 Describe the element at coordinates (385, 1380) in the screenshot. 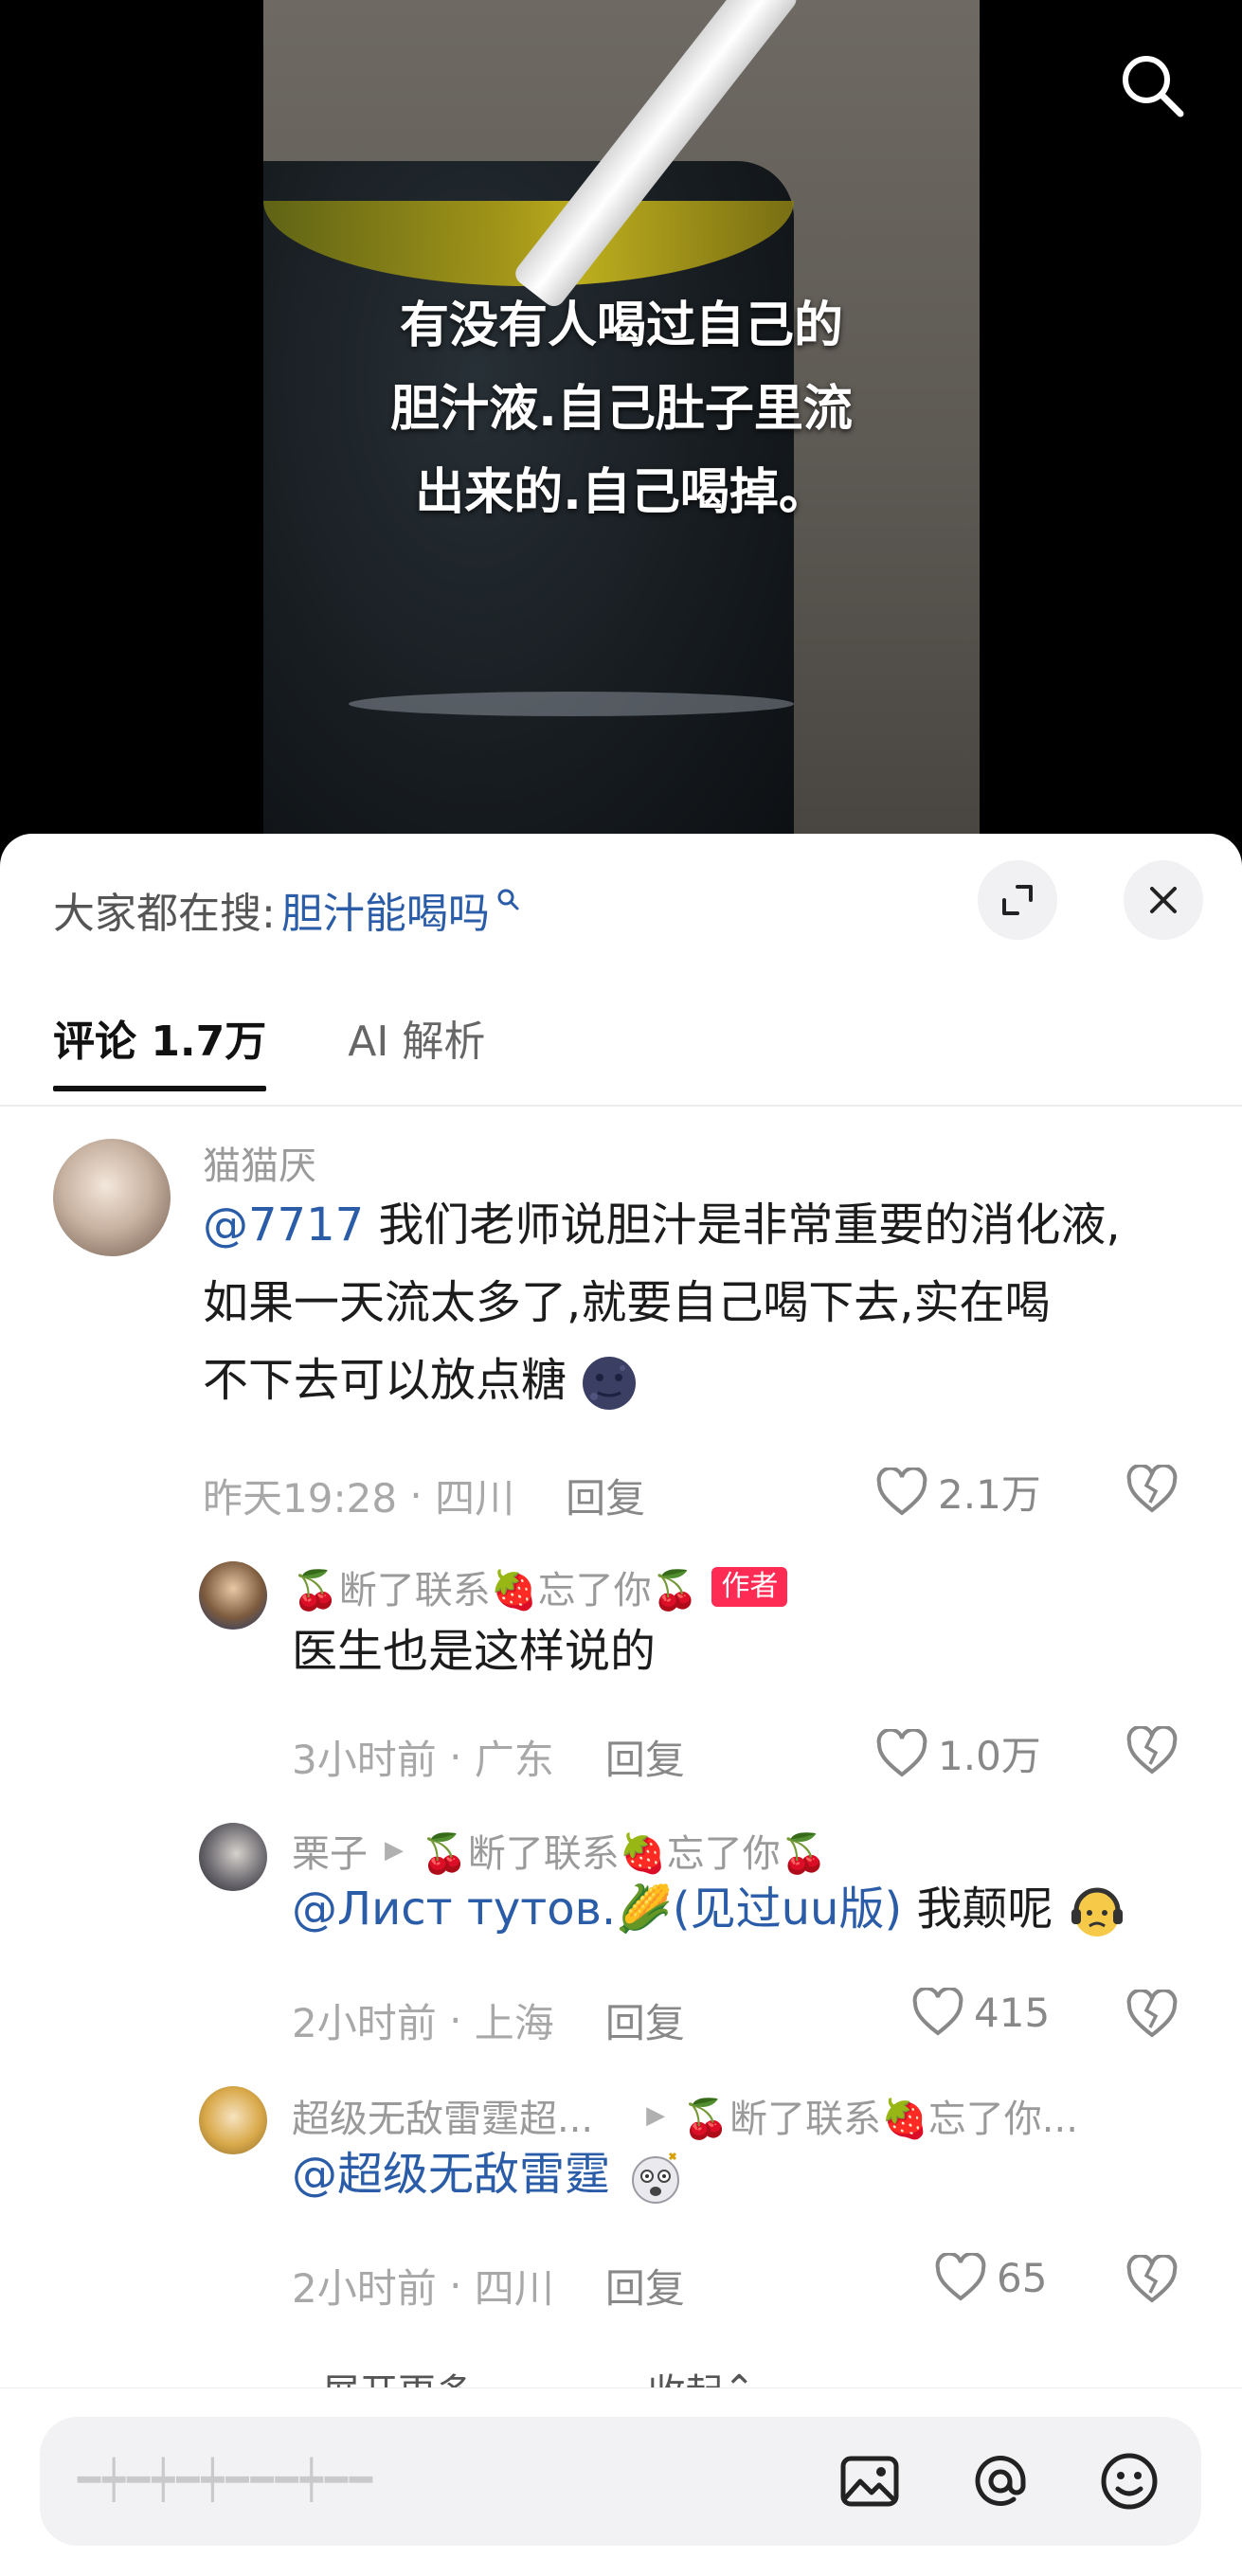

I see `comment-text-line: 不下去可以放点糖` at that location.